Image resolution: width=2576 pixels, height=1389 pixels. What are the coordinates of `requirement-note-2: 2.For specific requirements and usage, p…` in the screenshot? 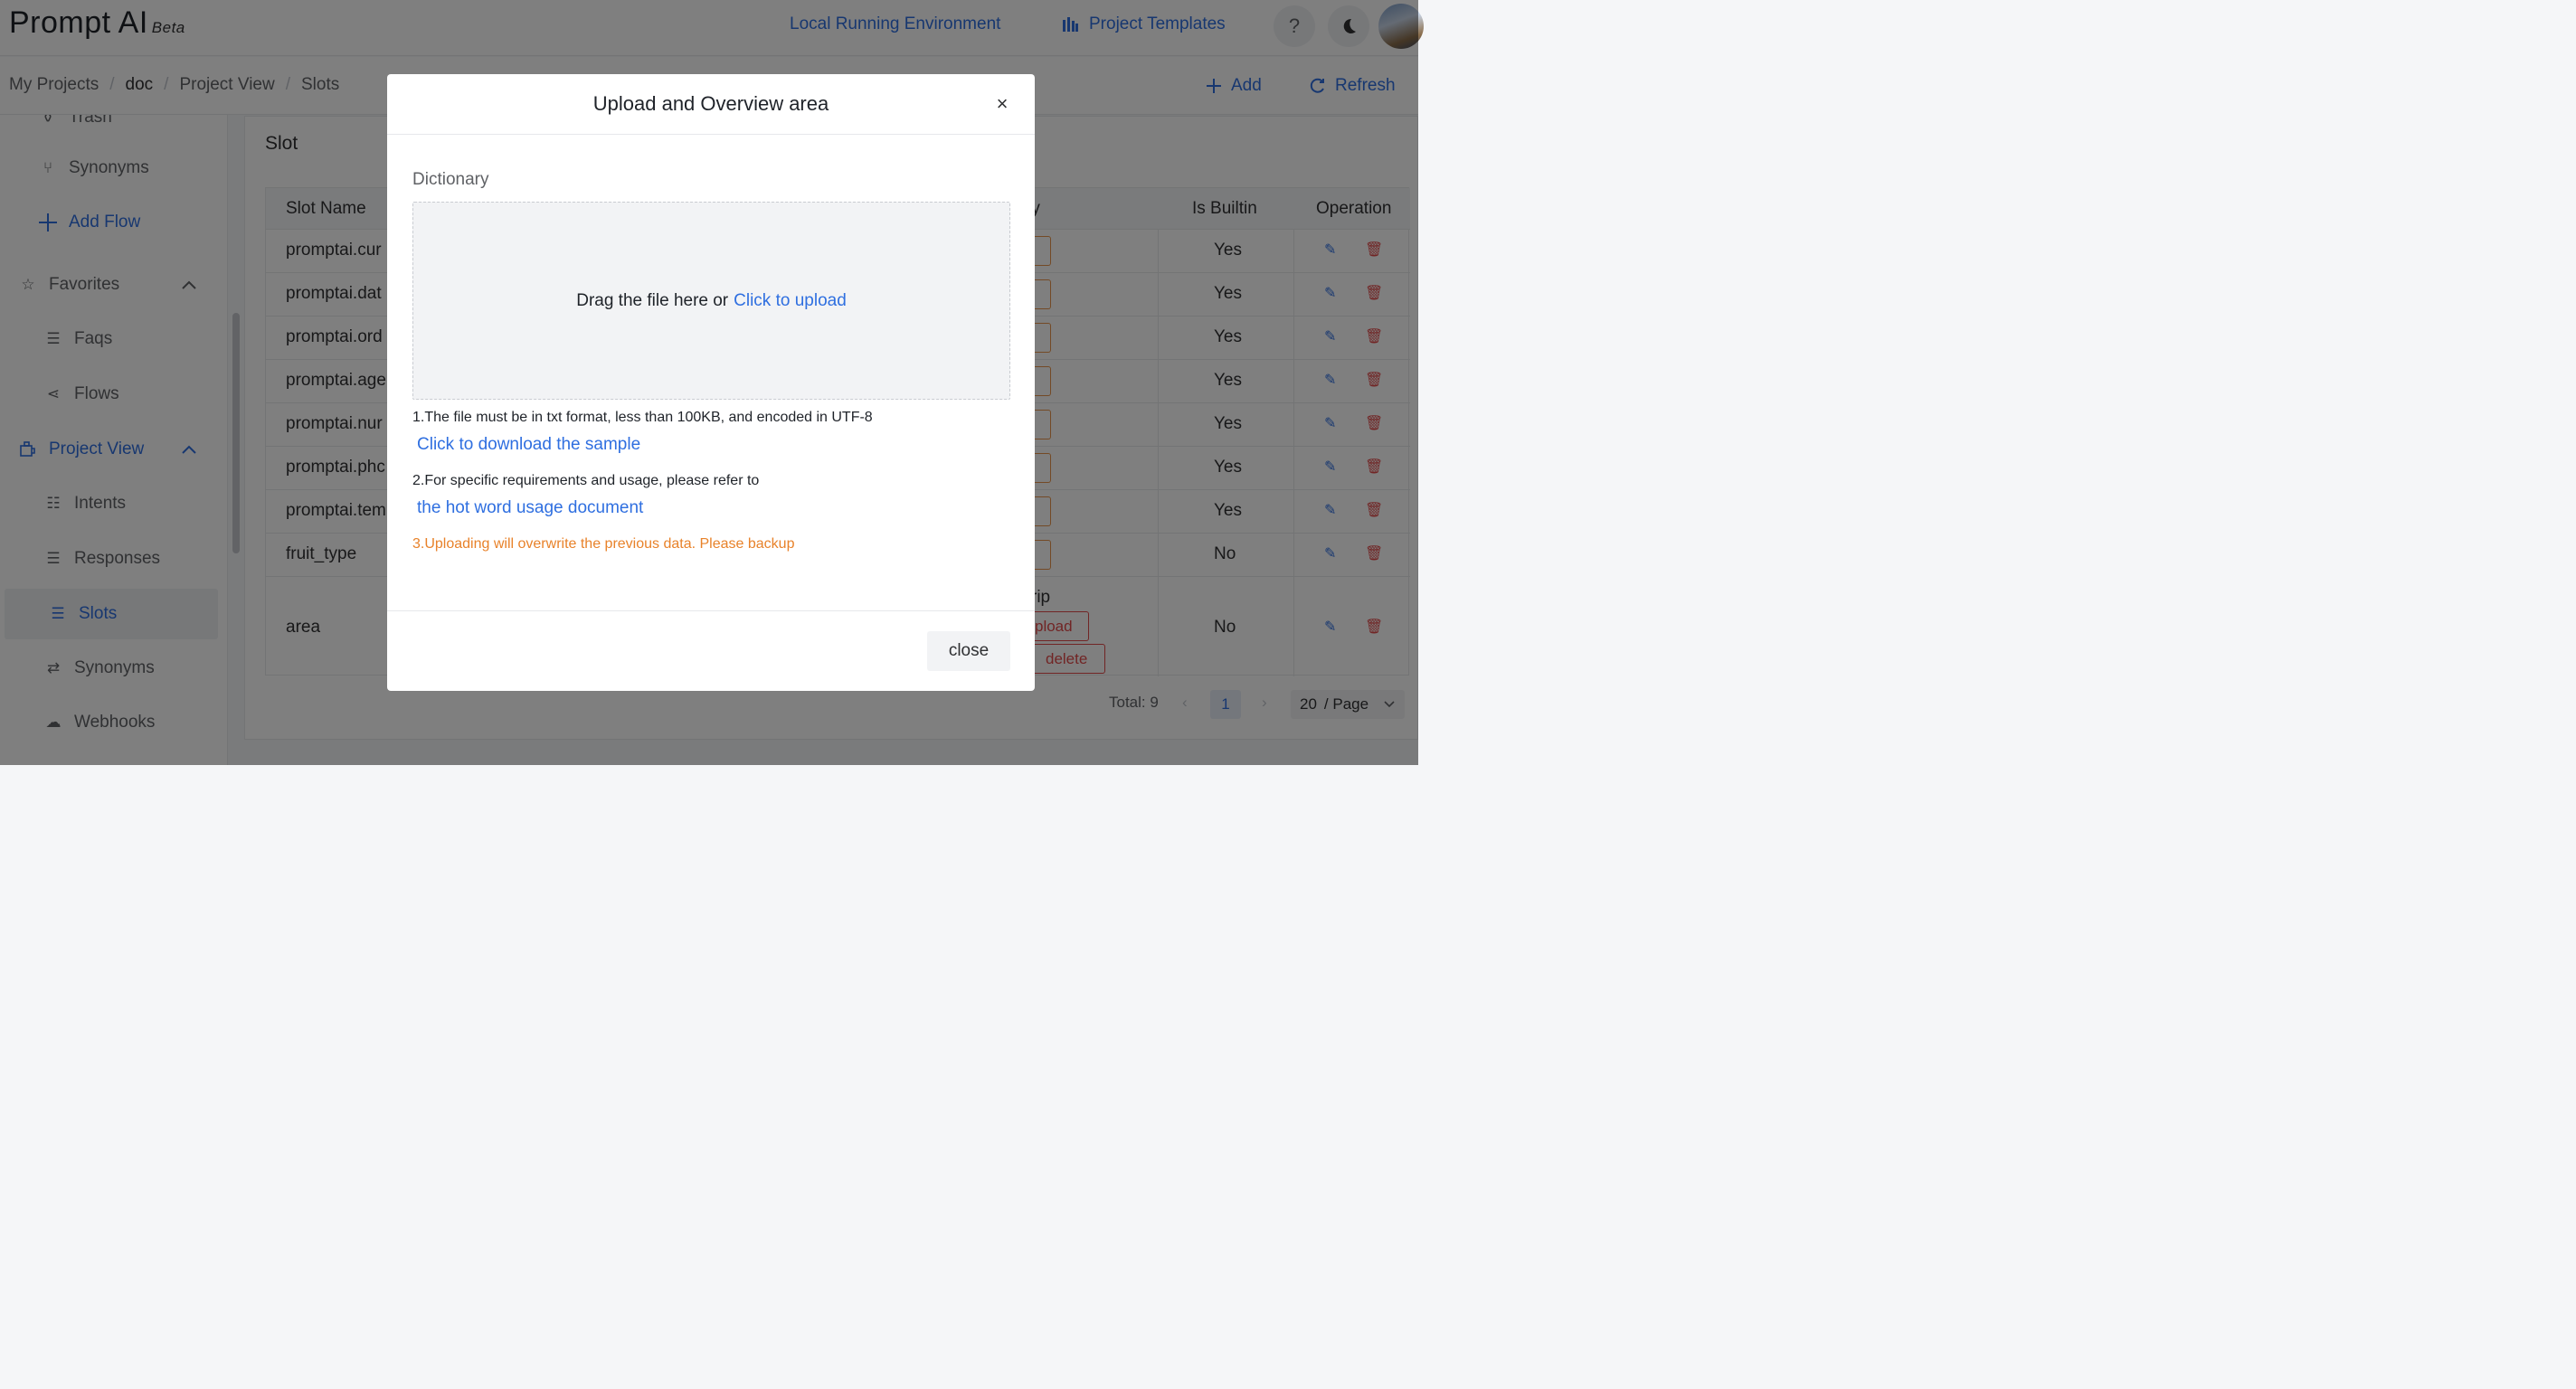 It's located at (586, 481).